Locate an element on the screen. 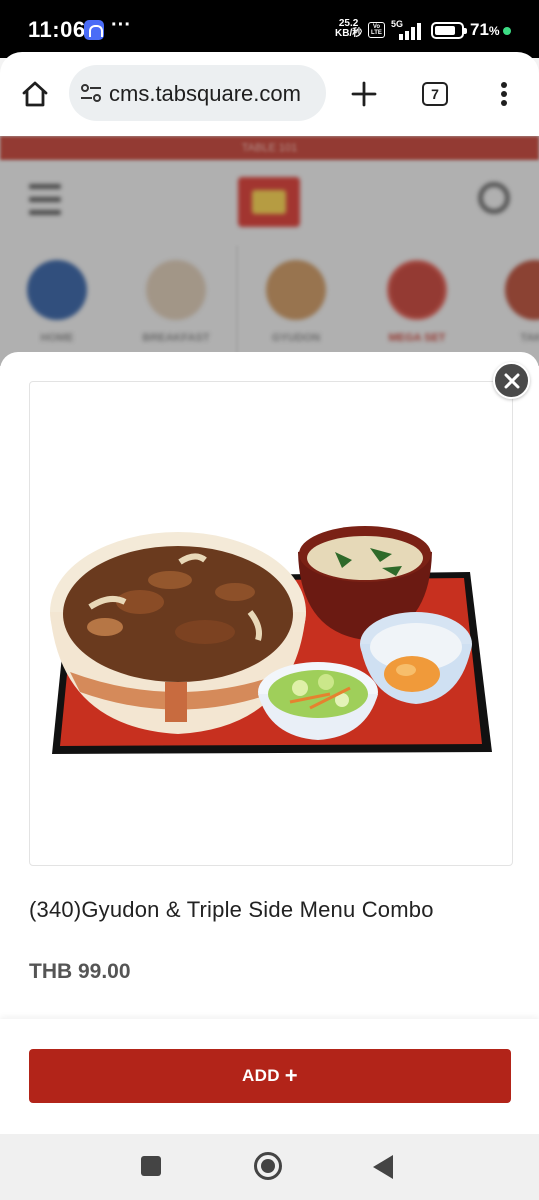 The width and height of the screenshot is (539, 1200). battery-percent: 71% is located at coordinates (485, 30).